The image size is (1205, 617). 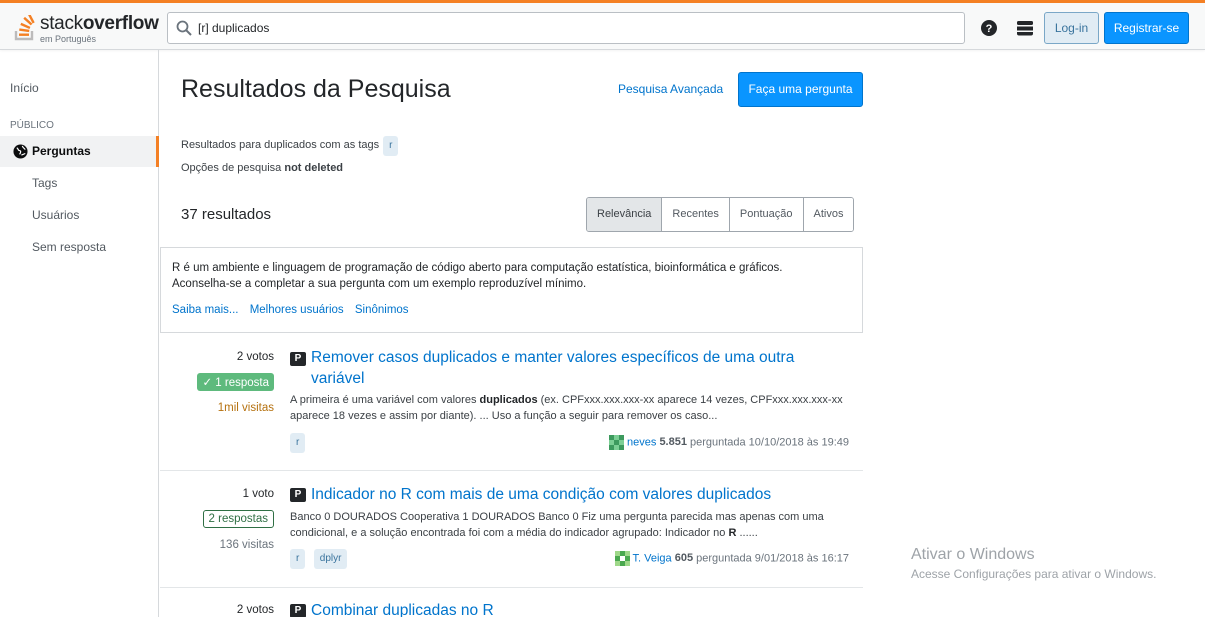 I want to click on search-input, so click(x=568, y=28).